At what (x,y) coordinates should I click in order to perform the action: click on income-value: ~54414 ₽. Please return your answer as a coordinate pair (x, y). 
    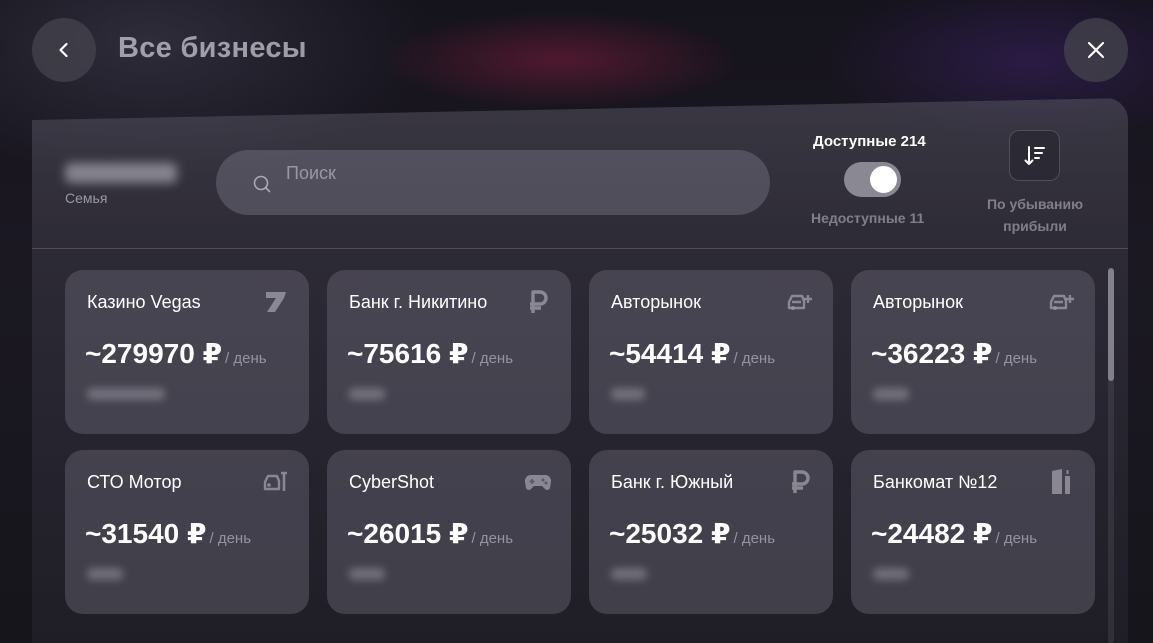
    Looking at the image, I should click on (670, 353).